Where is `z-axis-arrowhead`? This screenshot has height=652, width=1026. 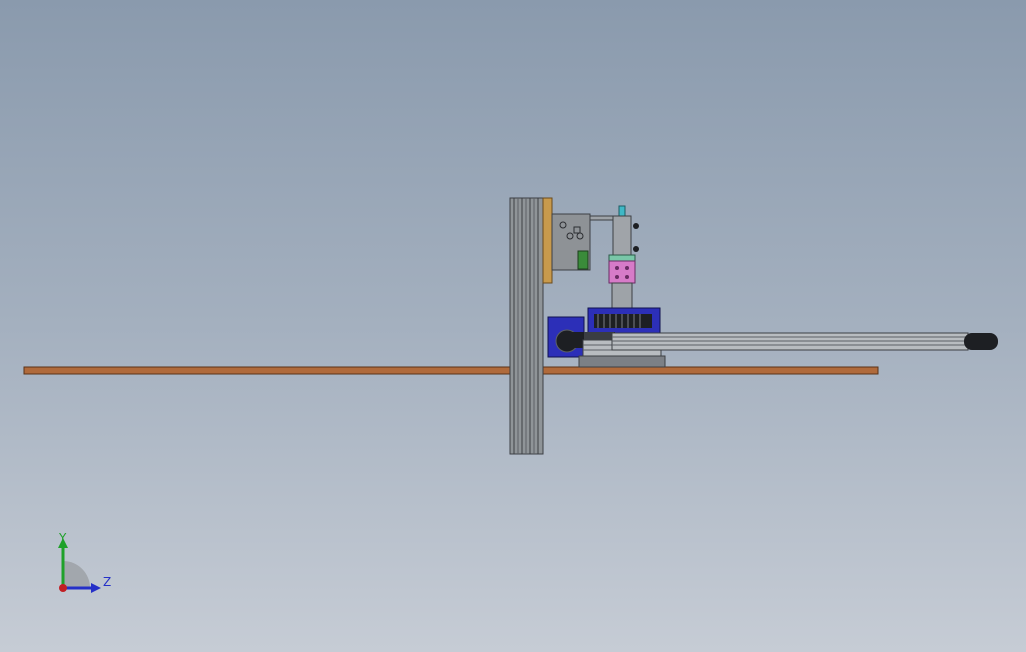
z-axis-arrowhead is located at coordinates (96, 588).